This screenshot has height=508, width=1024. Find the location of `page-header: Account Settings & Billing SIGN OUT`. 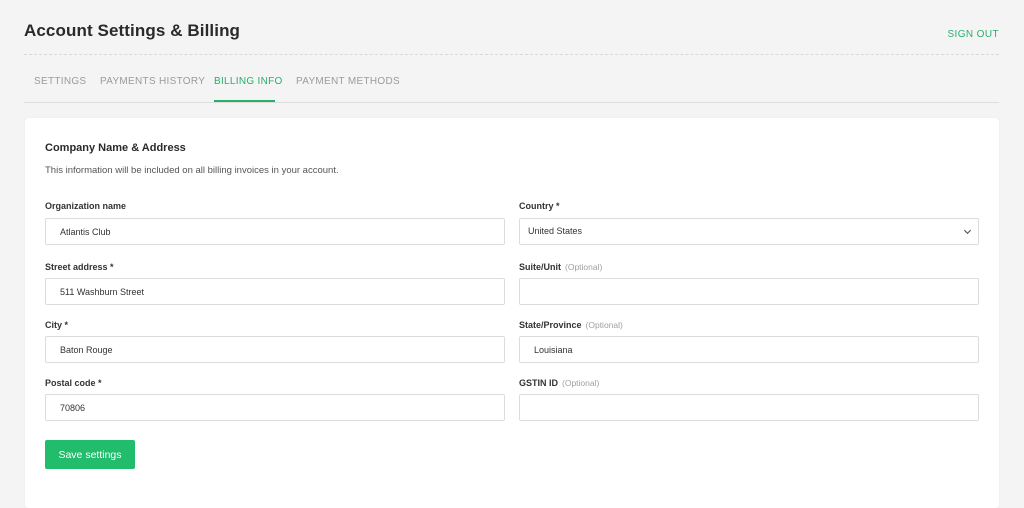

page-header: Account Settings & Billing SIGN OUT is located at coordinates (511, 27).